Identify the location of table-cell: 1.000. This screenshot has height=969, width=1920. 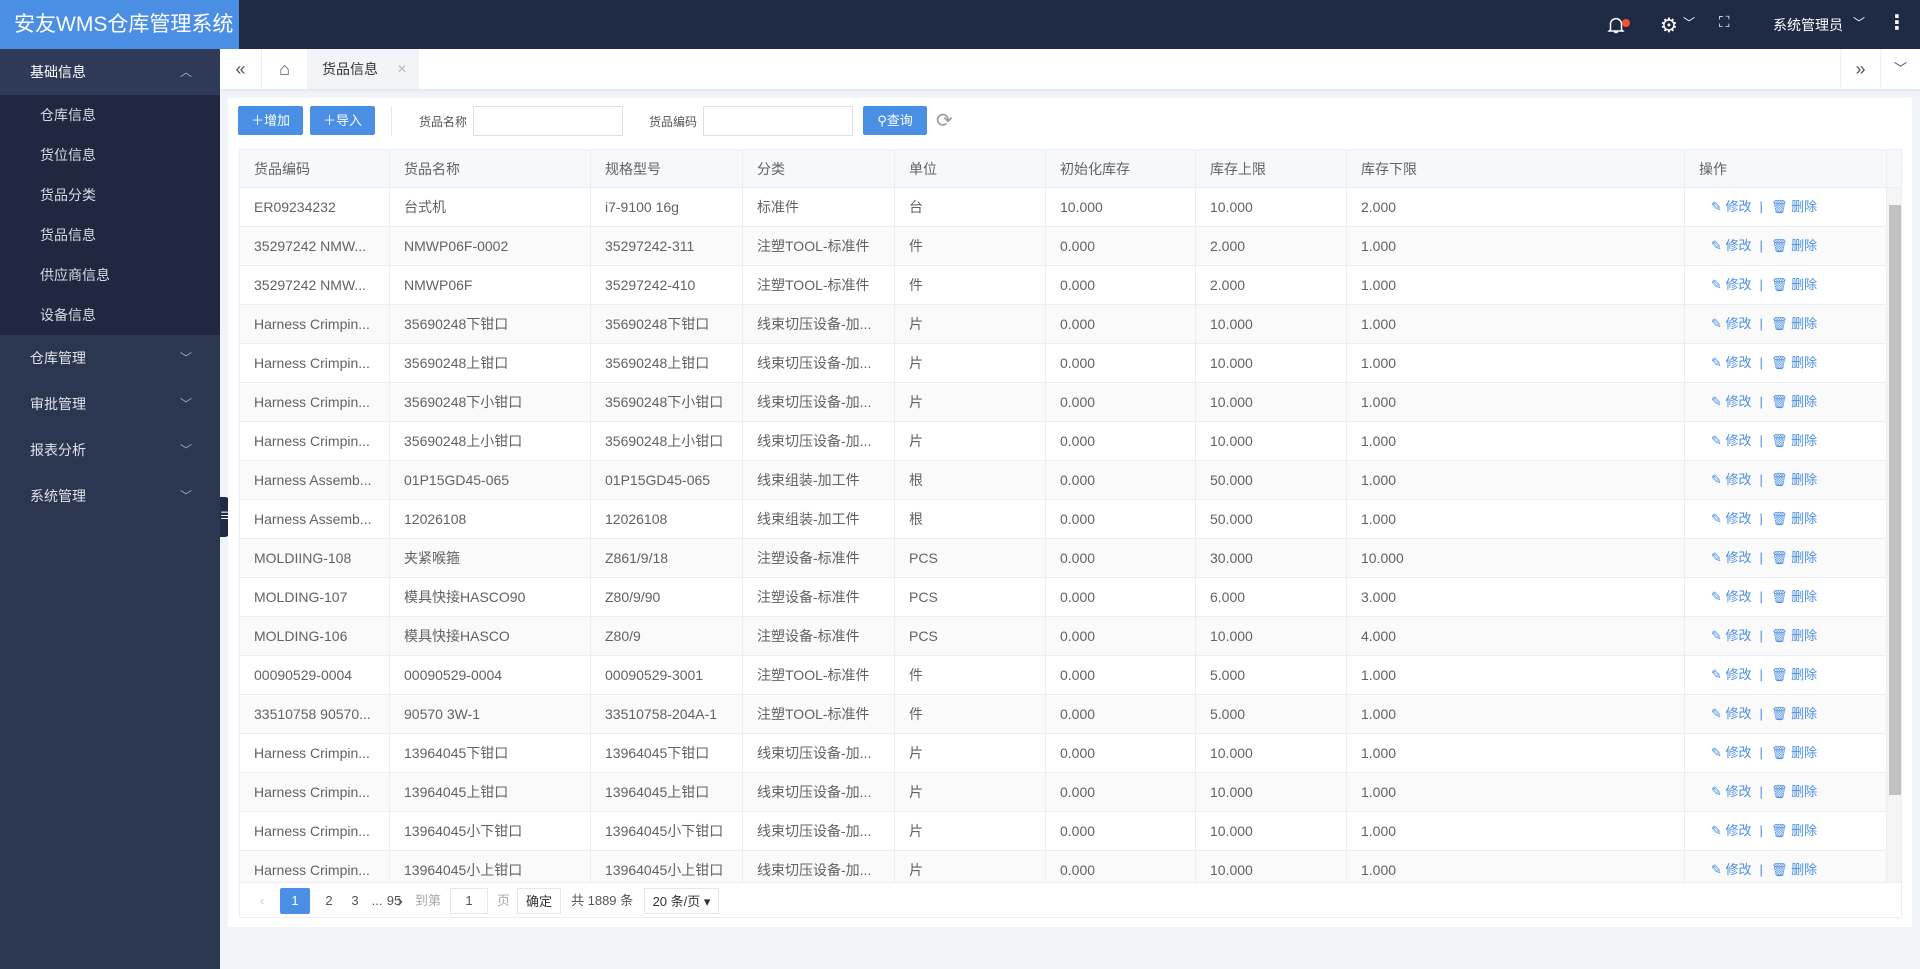
(1516, 285).